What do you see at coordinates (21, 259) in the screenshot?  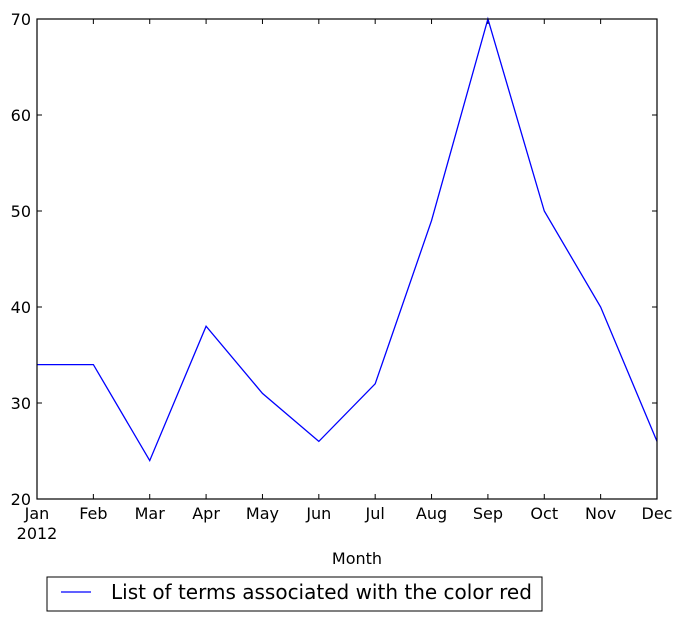 I see `y-tick-labels: 203040506070` at bounding box center [21, 259].